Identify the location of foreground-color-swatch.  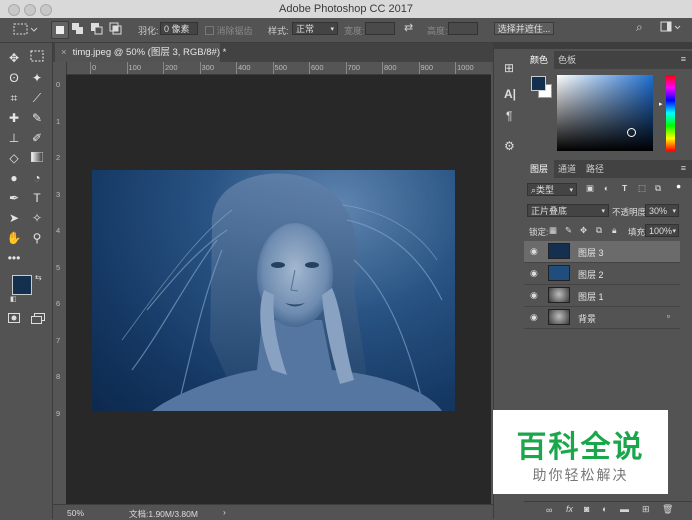
(22, 285).